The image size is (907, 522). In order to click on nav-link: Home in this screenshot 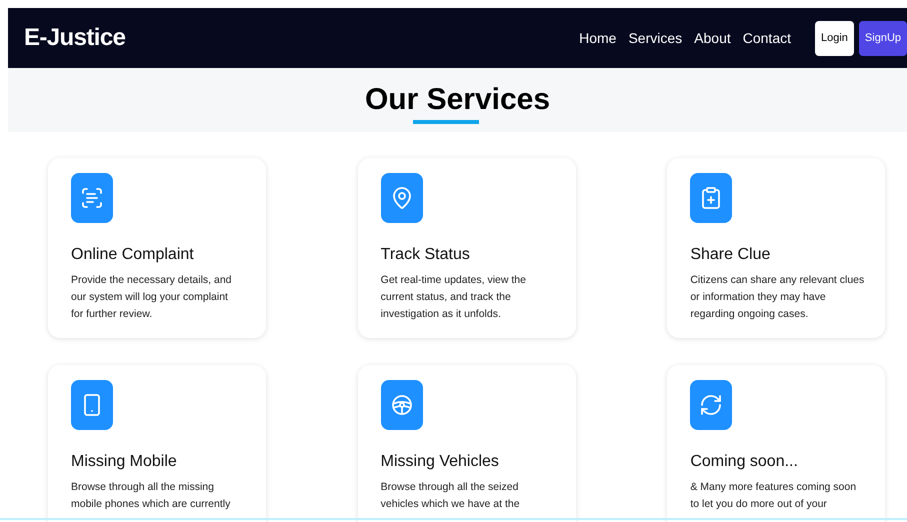, I will do `click(597, 38)`.